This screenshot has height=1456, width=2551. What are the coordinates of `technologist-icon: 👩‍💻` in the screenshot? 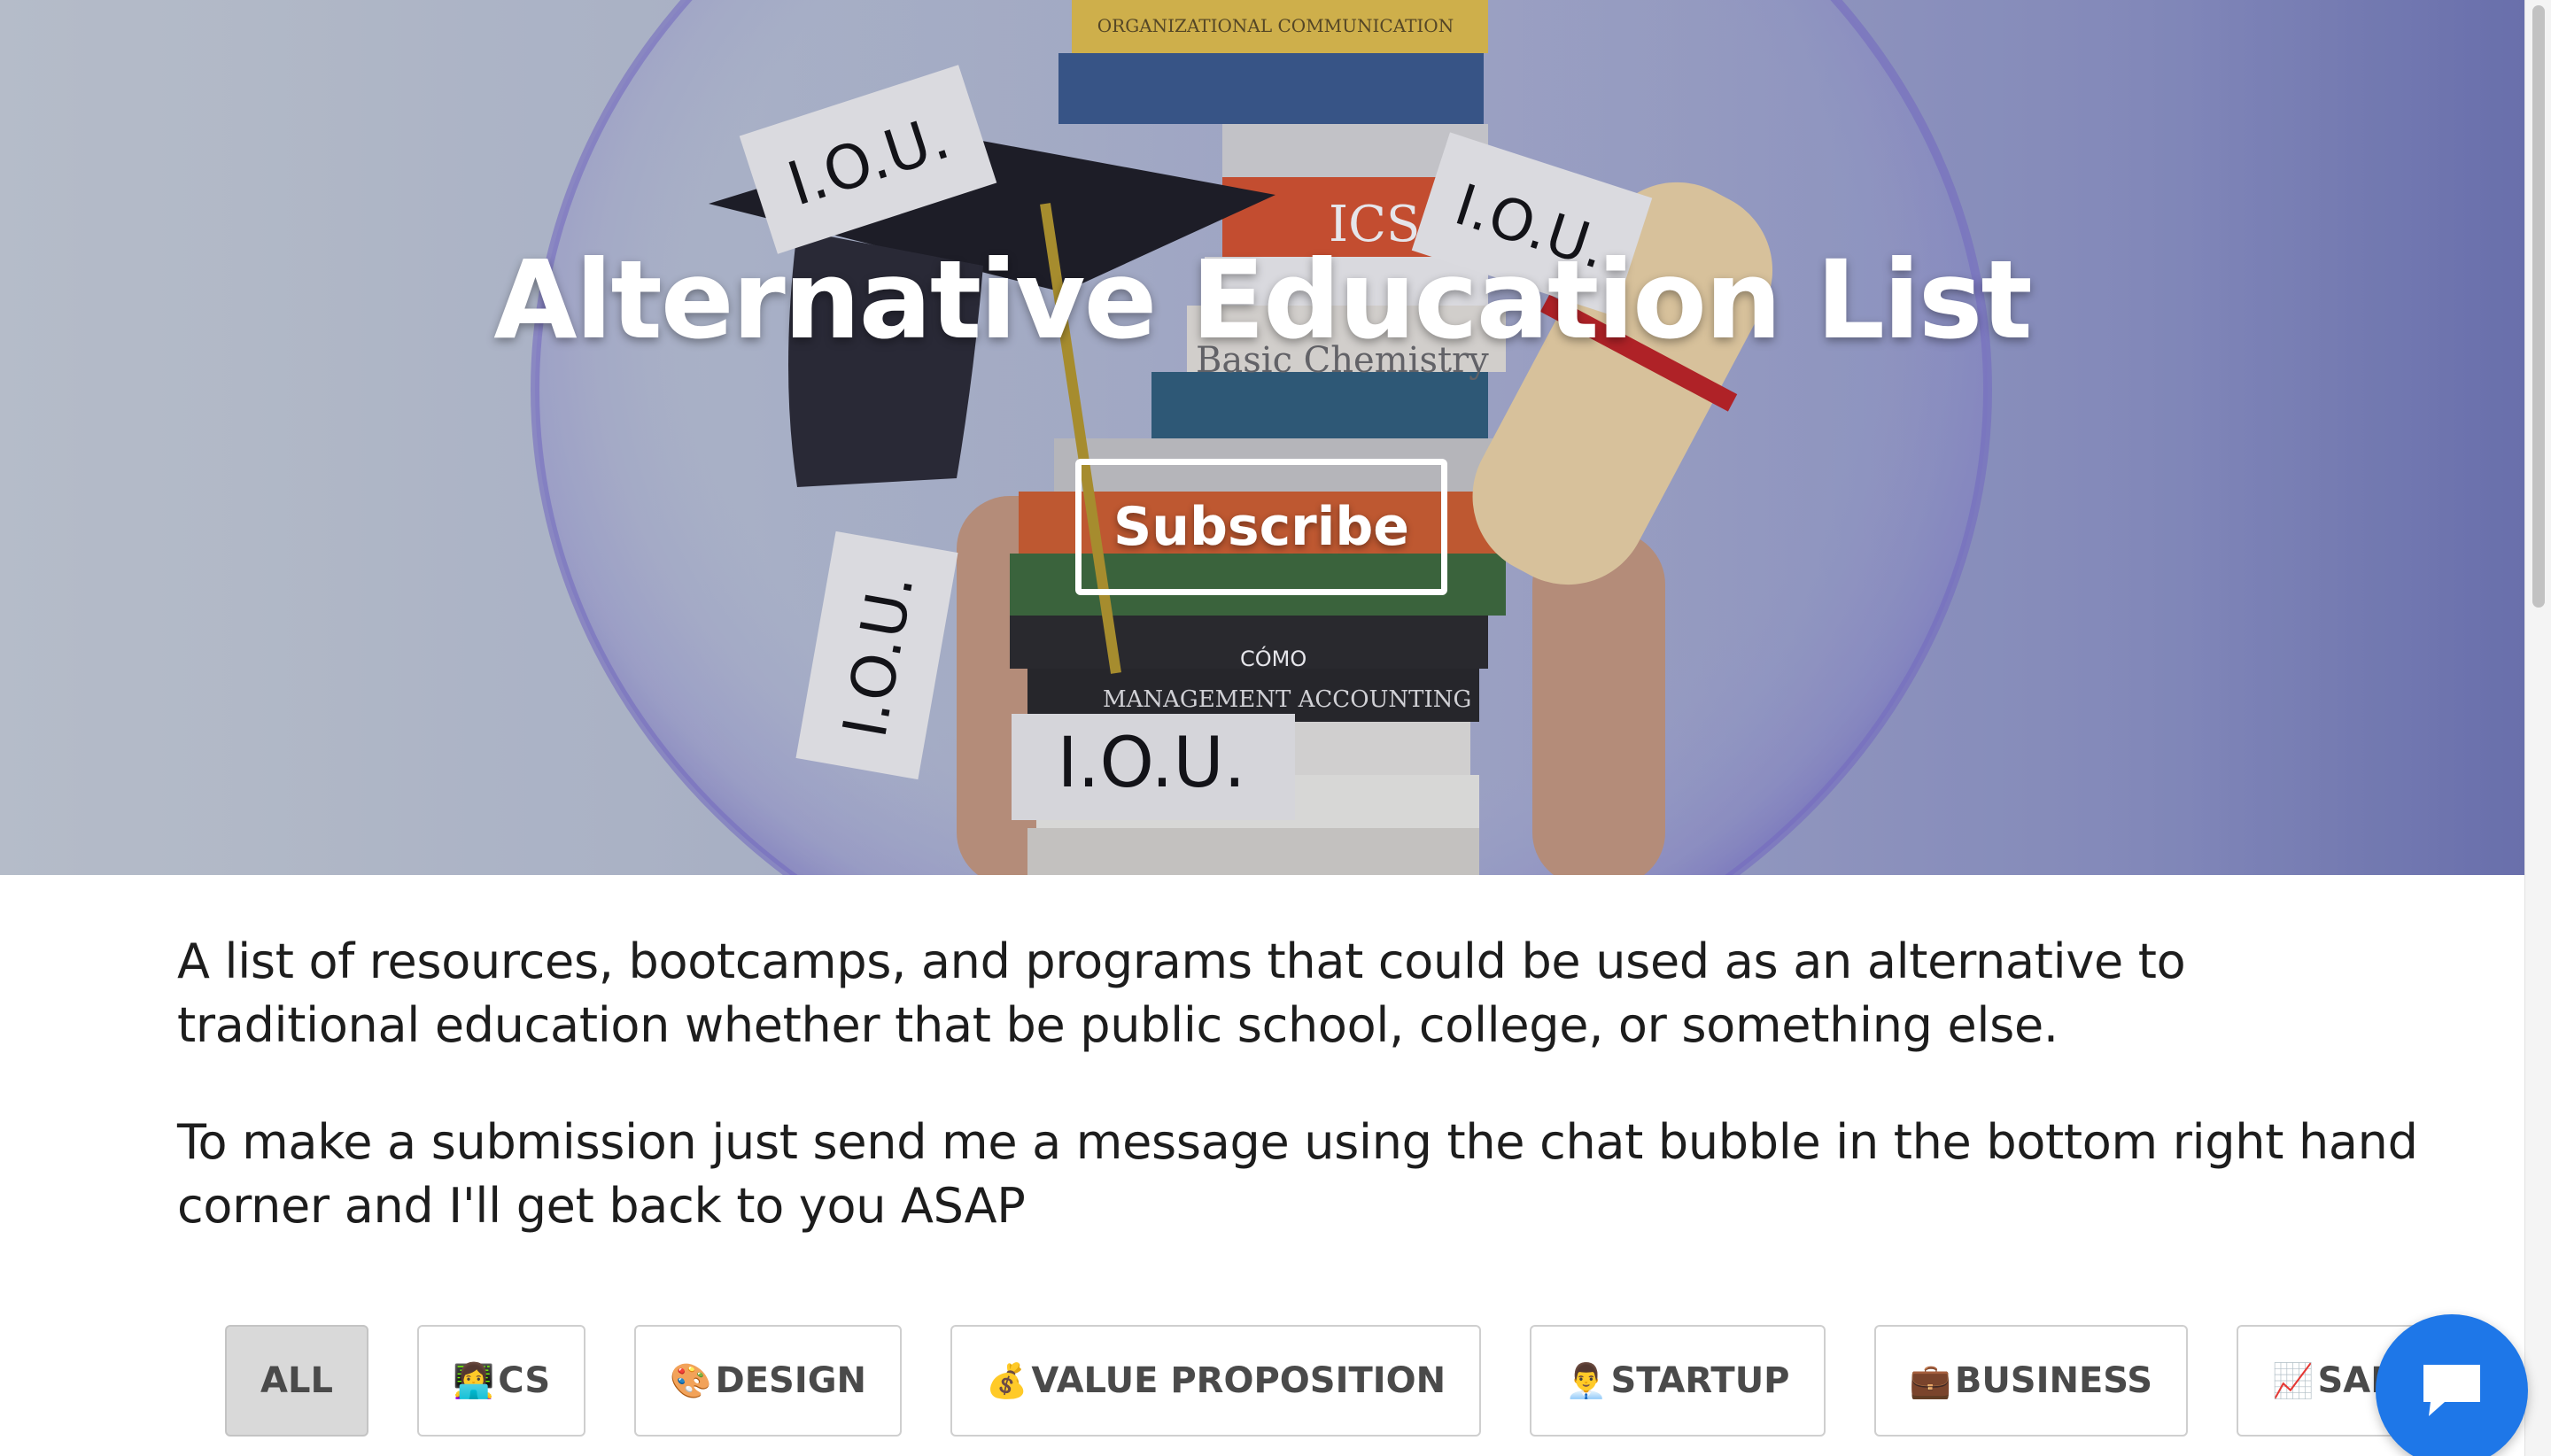 It's located at (473, 1380).